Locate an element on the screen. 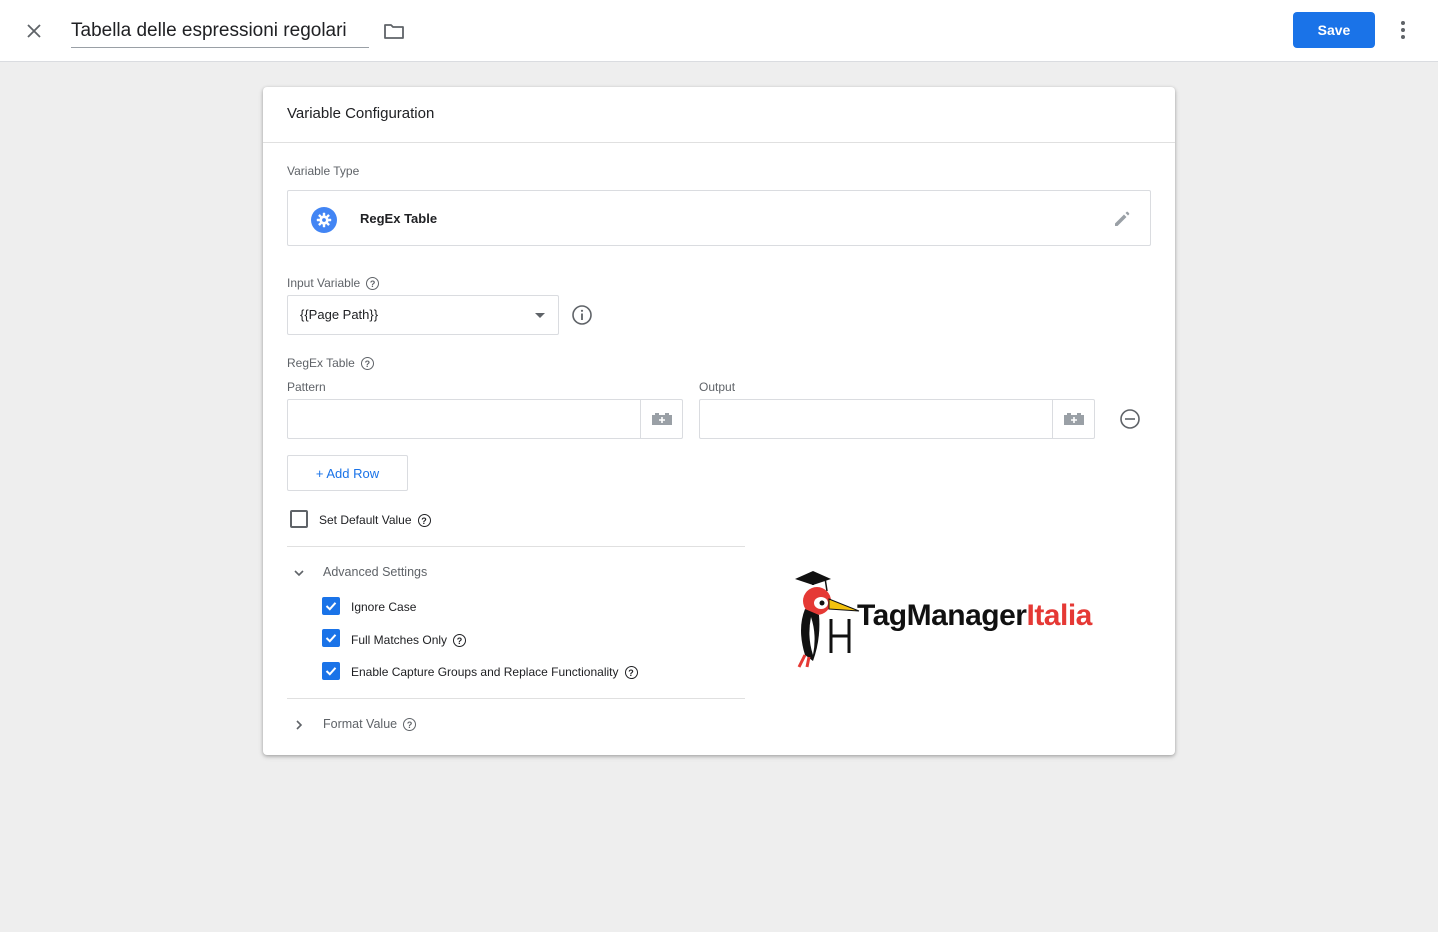 The width and height of the screenshot is (1438, 932). input-variable-select: {{Page Path}} is located at coordinates (423, 315).